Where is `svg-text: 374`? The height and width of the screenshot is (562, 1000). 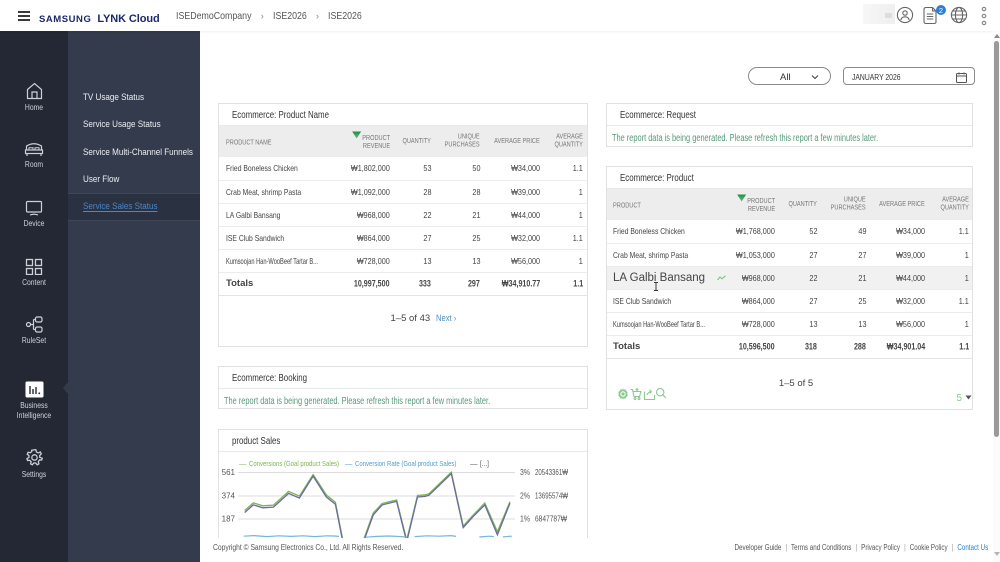
svg-text: 374 is located at coordinates (229, 496).